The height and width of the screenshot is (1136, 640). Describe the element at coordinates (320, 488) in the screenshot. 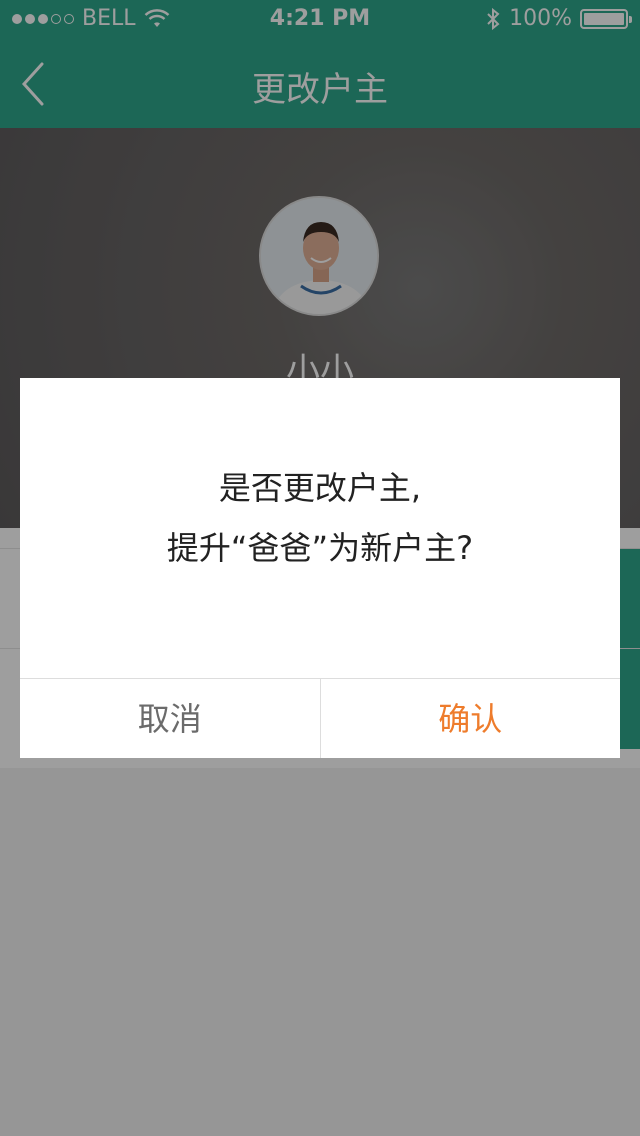

I see `dialog-message-line1: 是否更改户主,` at that location.